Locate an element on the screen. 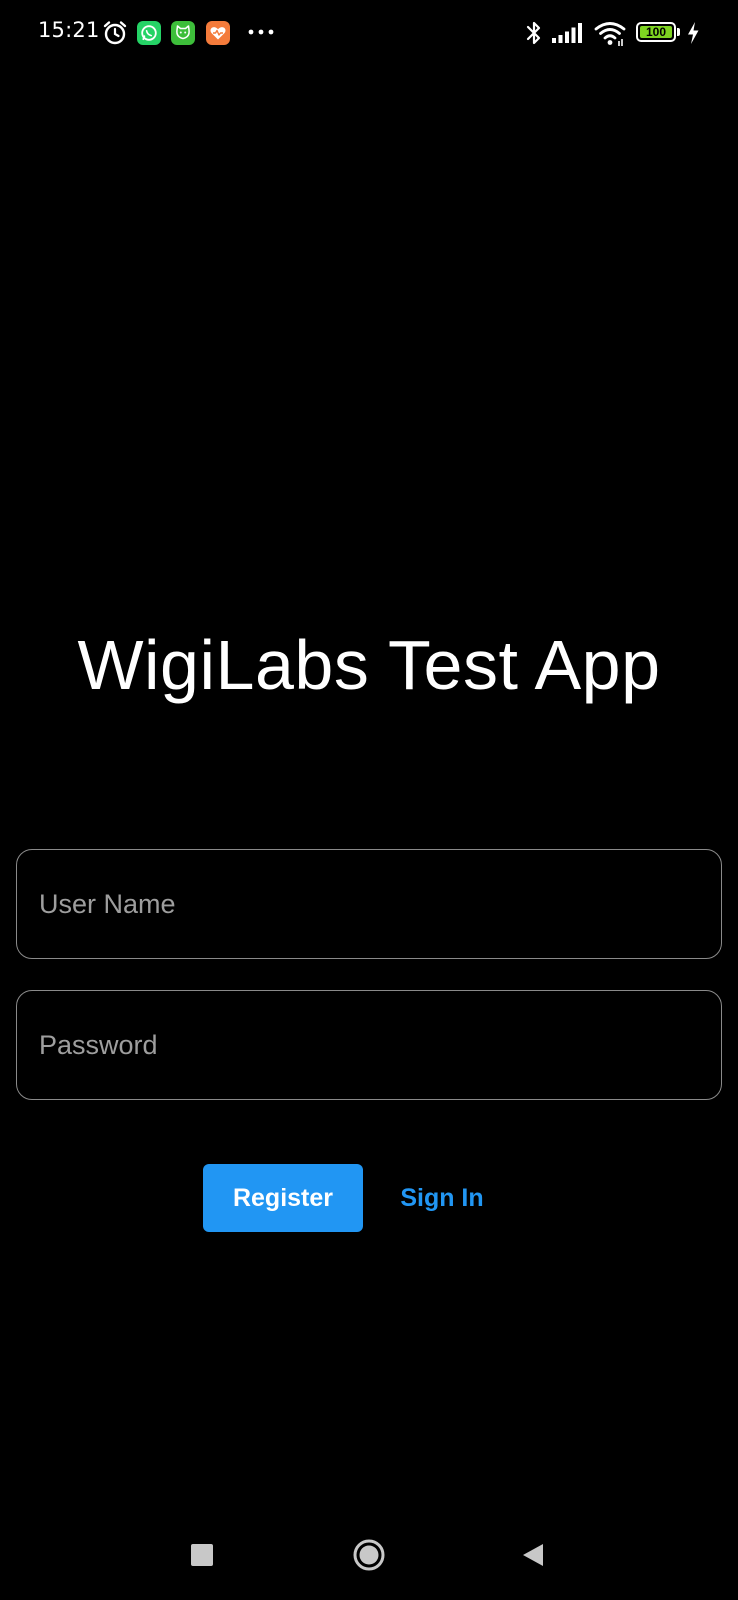 This screenshot has width=738, height=1600. username-input is located at coordinates (369, 904).